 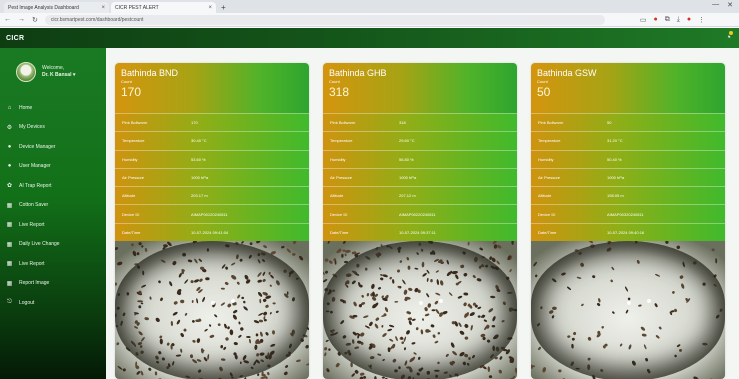 What do you see at coordinates (615, 141) in the screenshot?
I see `row-value: 31.20 °C` at bounding box center [615, 141].